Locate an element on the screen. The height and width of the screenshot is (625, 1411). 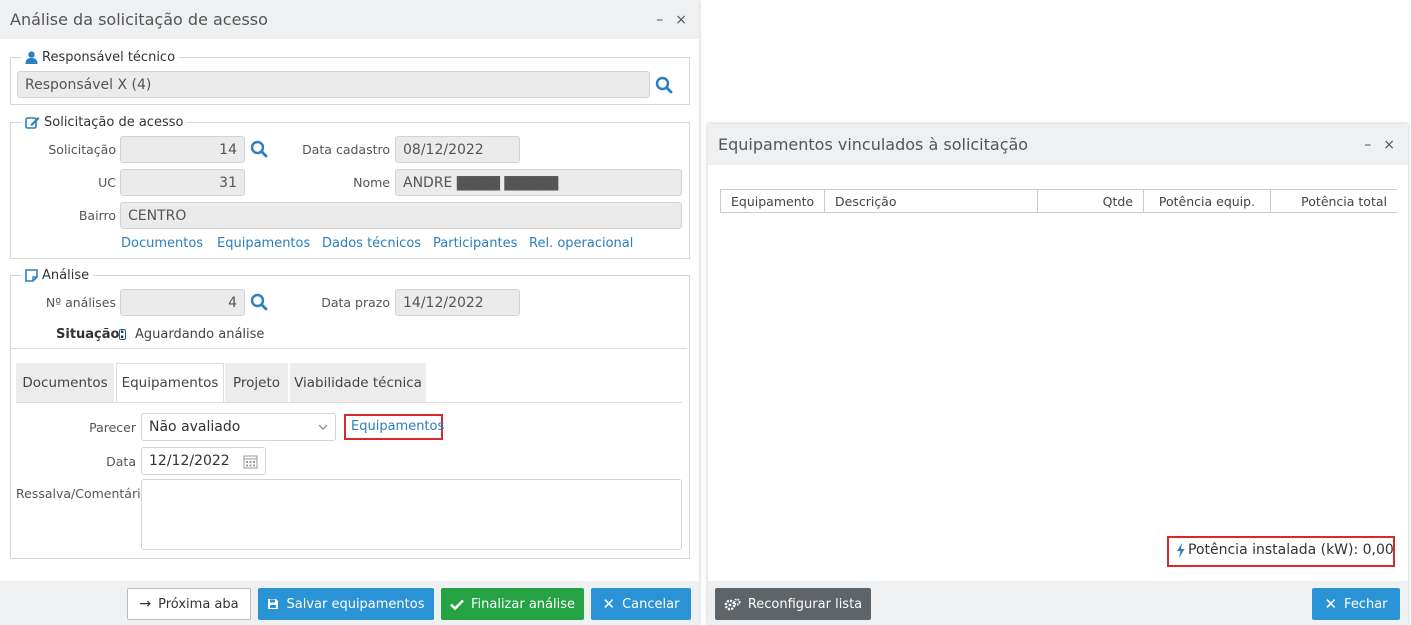
chevron-down-icon is located at coordinates (323, 427).